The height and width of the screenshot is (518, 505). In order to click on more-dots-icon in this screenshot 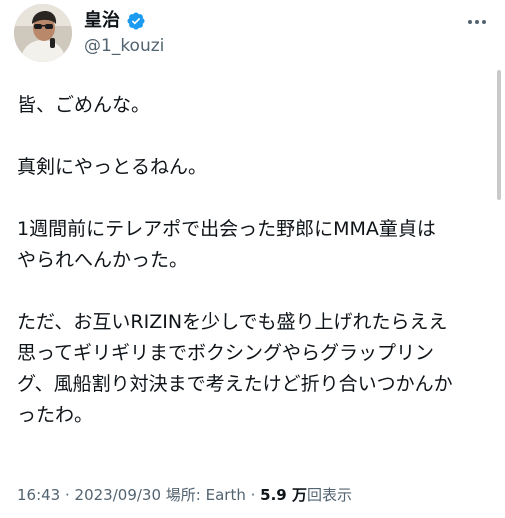, I will do `click(477, 22)`.